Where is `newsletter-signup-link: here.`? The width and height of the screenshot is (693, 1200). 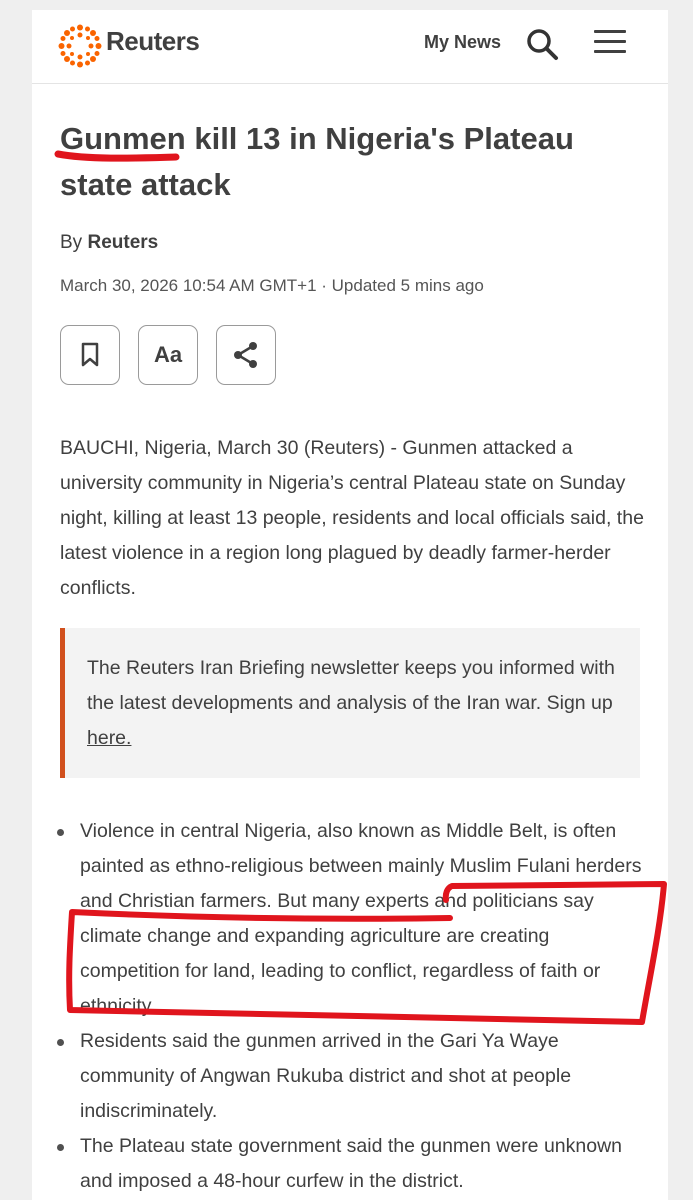 newsletter-signup-link: here. is located at coordinates (109, 738).